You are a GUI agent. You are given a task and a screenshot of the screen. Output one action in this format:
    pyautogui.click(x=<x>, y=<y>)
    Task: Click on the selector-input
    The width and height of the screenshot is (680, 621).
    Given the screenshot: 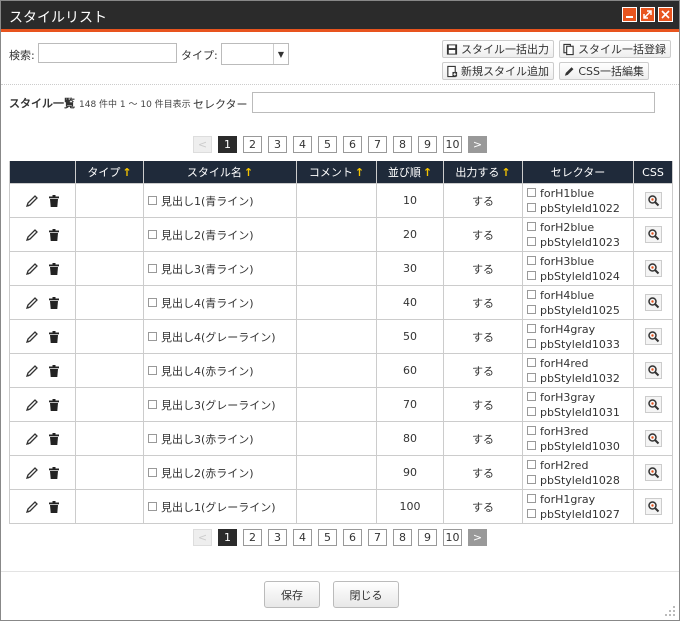 What is the action you would take?
    pyautogui.click(x=453, y=102)
    